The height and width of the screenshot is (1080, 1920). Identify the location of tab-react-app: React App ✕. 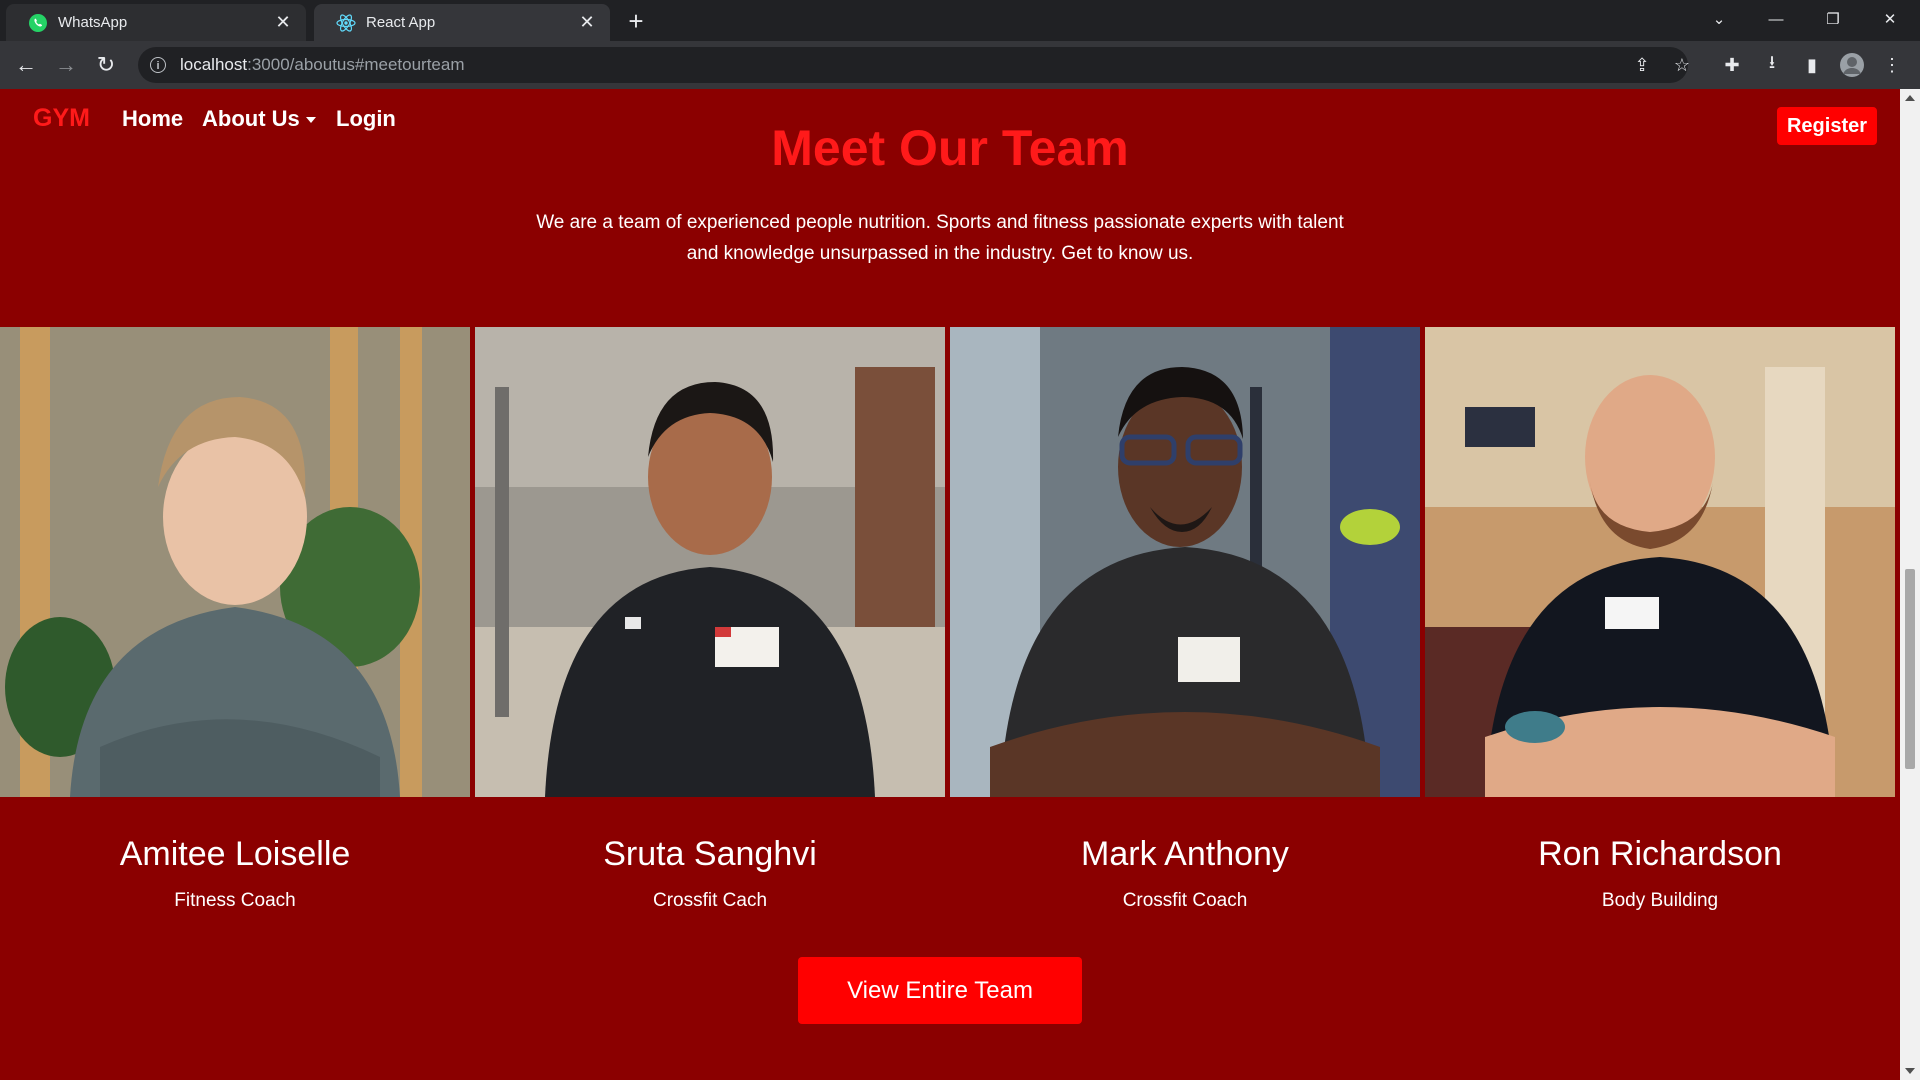
(462, 22).